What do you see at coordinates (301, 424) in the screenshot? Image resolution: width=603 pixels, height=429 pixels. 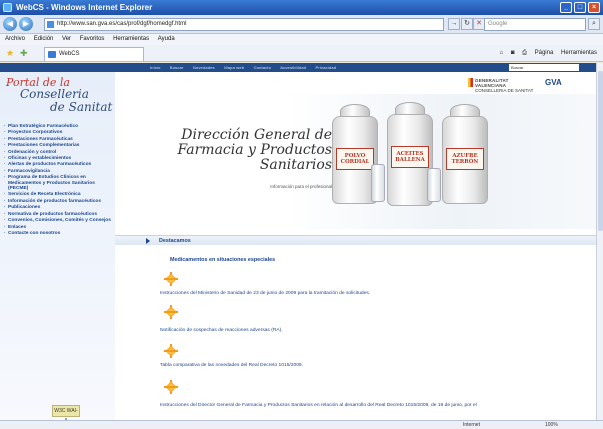 I see `status-bar: Internet 100%` at bounding box center [301, 424].